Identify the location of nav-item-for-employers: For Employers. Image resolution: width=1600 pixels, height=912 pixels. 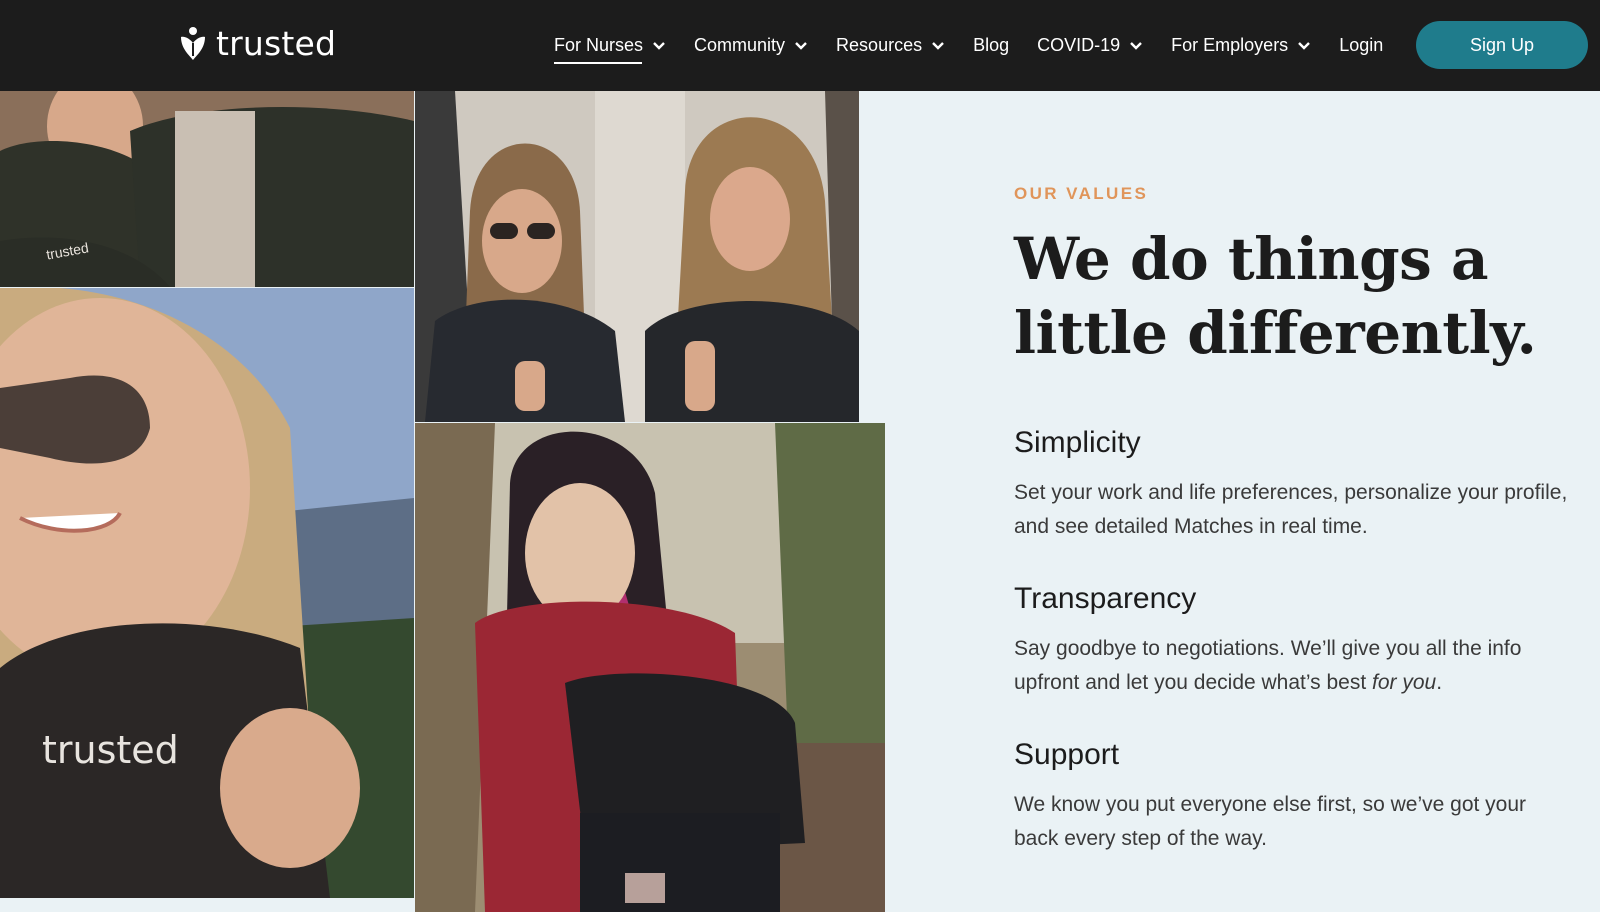
(1241, 46).